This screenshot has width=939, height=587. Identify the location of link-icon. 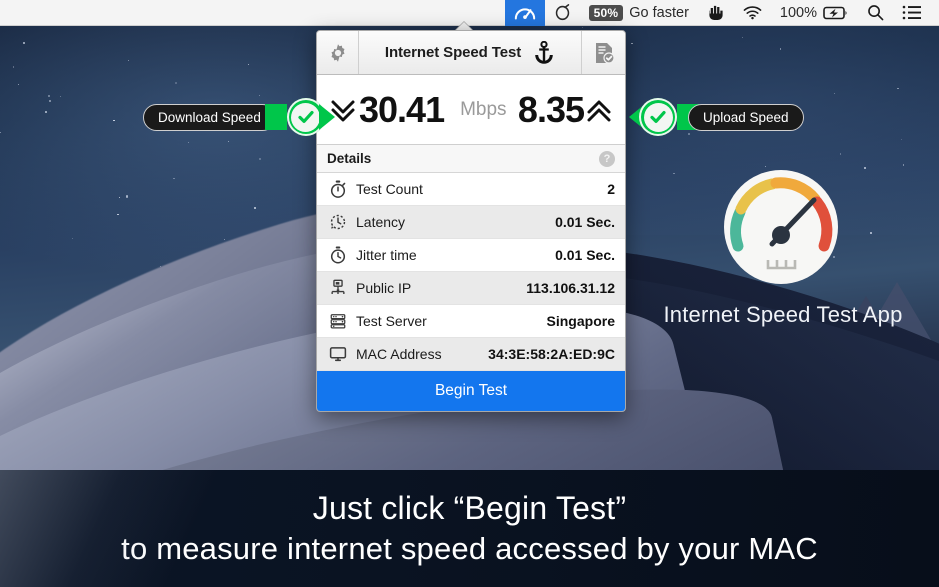
(562, 12).